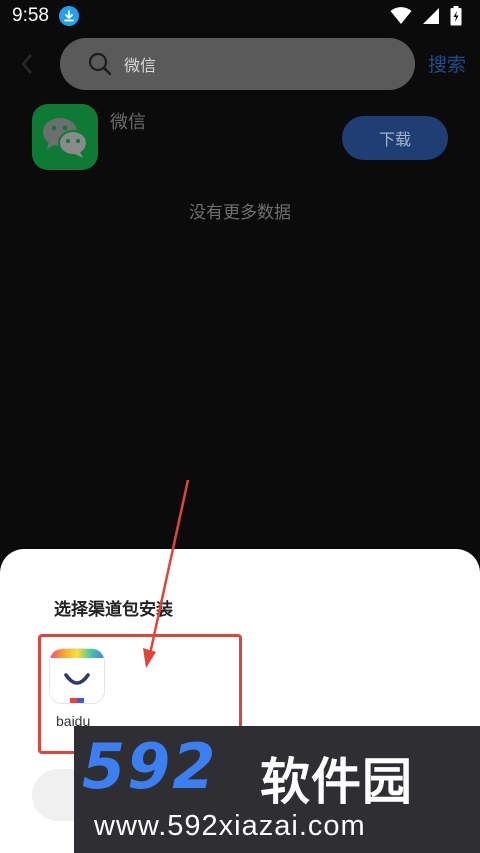 The width and height of the screenshot is (480, 853). Describe the element at coordinates (30, 15) in the screenshot. I see `status-time: 9:58` at that location.